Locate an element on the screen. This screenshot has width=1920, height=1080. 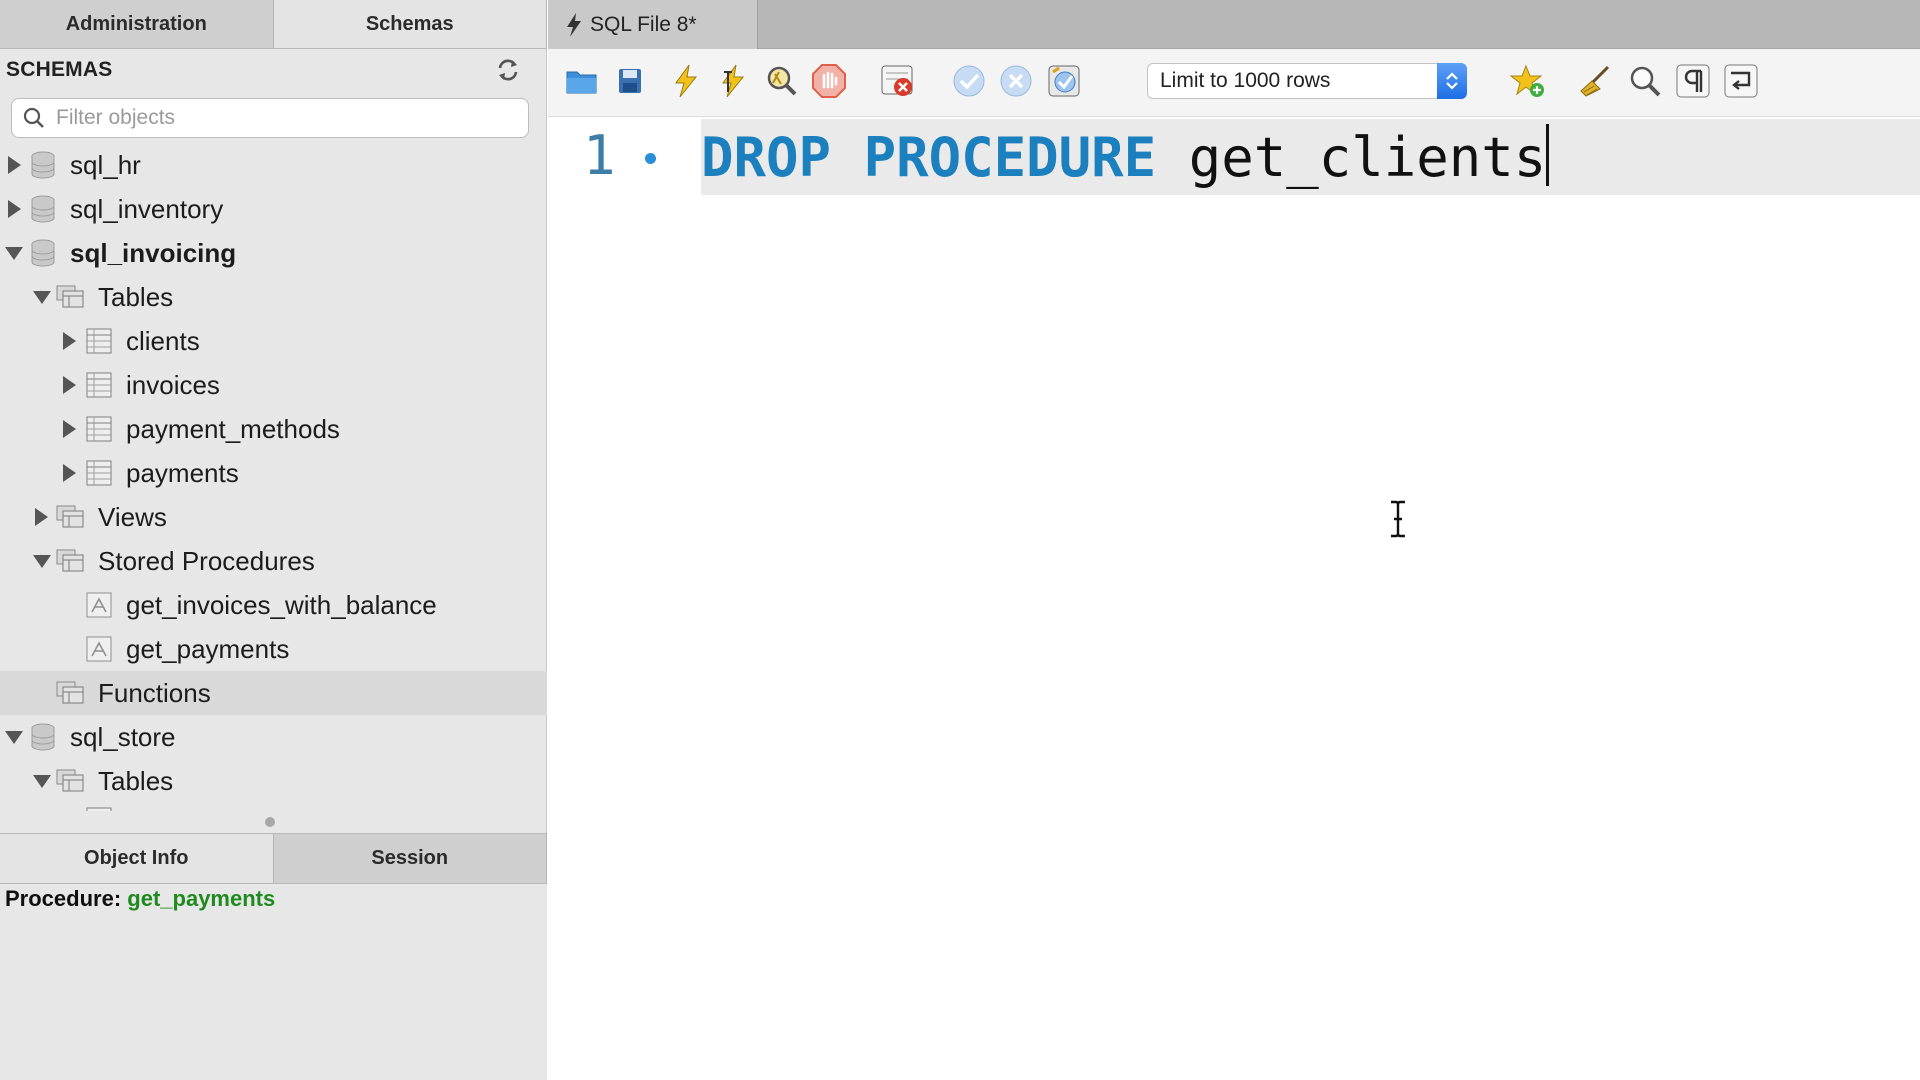
keyword-drop: DROP is located at coordinates (766, 157).